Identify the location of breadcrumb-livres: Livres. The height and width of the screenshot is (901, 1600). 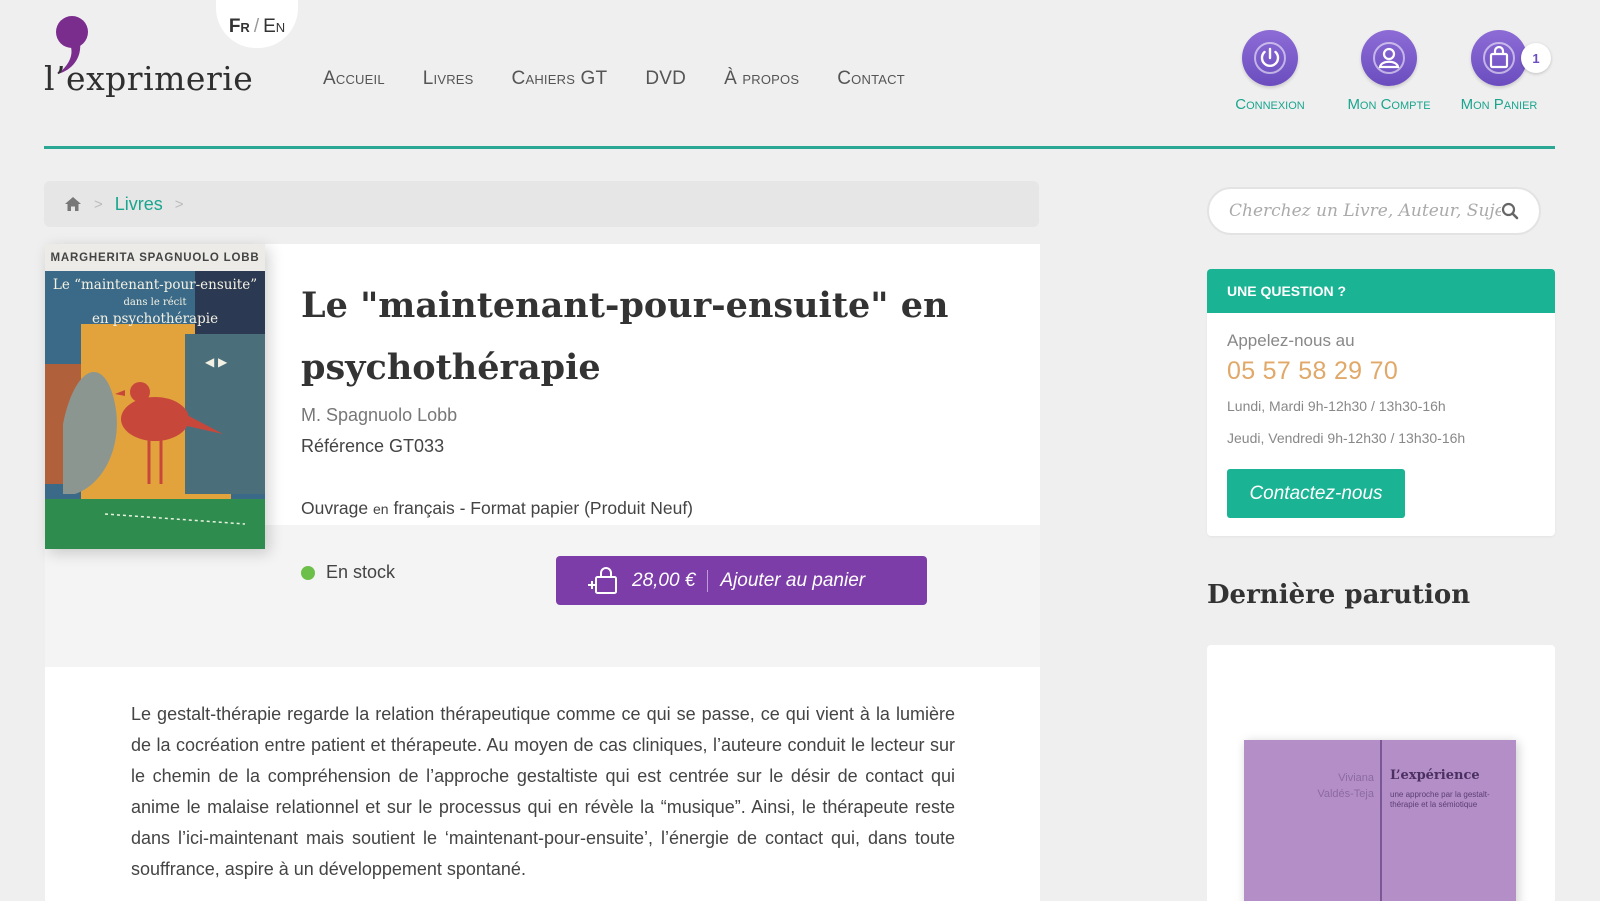
(139, 204).